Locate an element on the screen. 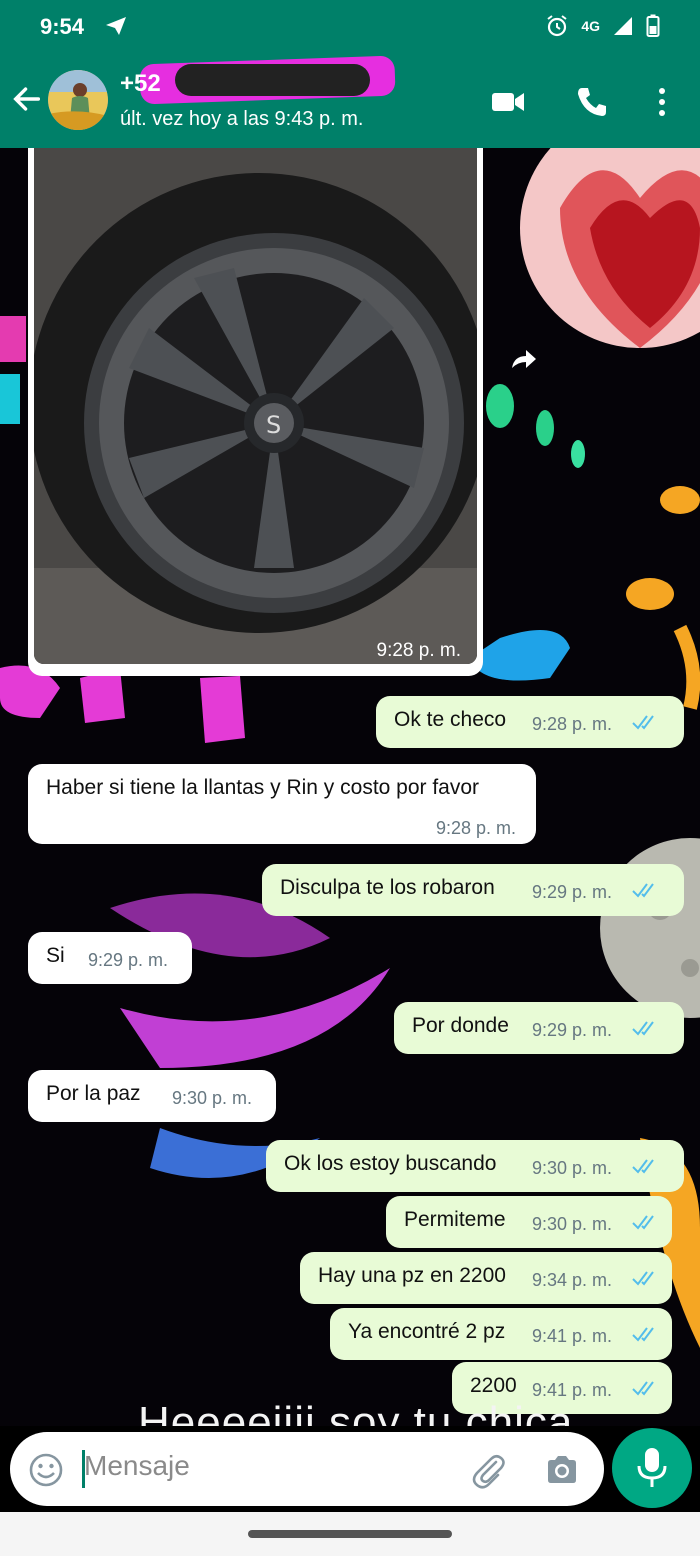  phone-call-icon is located at coordinates (592, 102).